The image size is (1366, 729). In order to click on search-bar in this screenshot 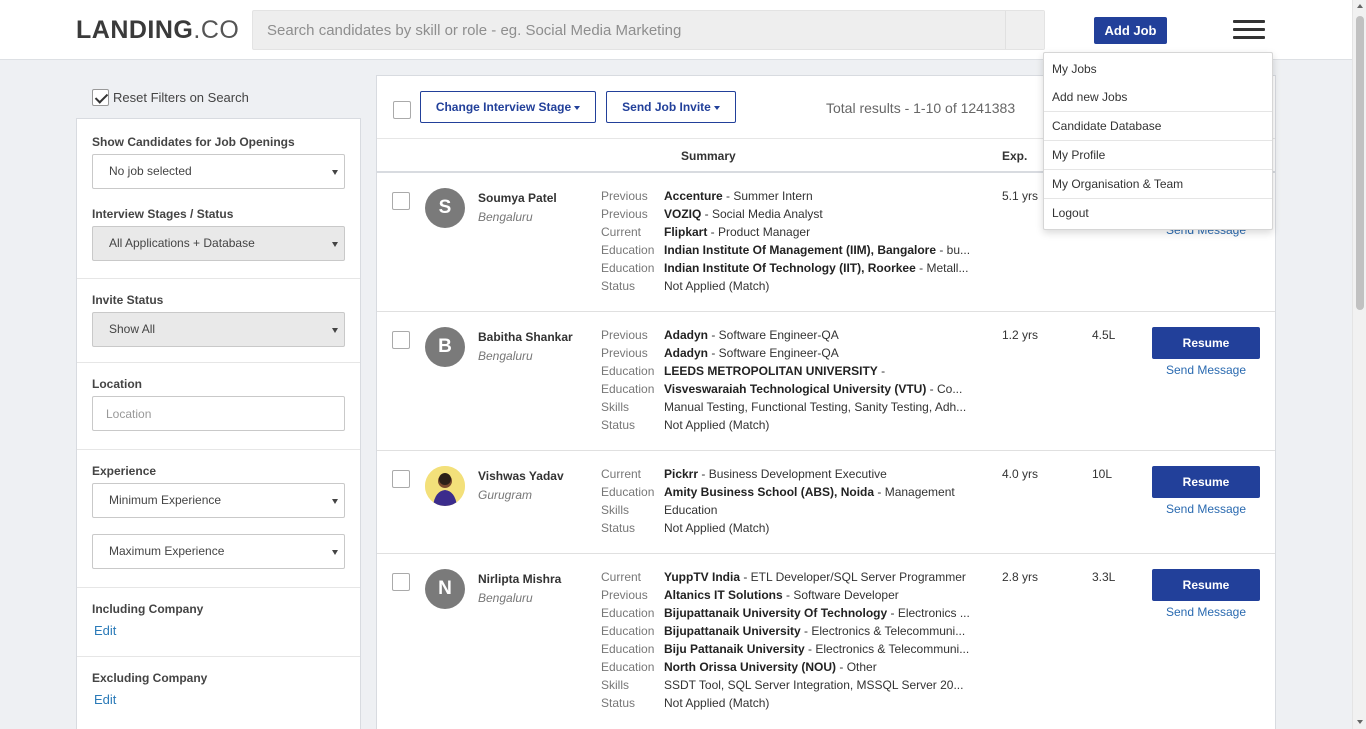, I will do `click(648, 30)`.